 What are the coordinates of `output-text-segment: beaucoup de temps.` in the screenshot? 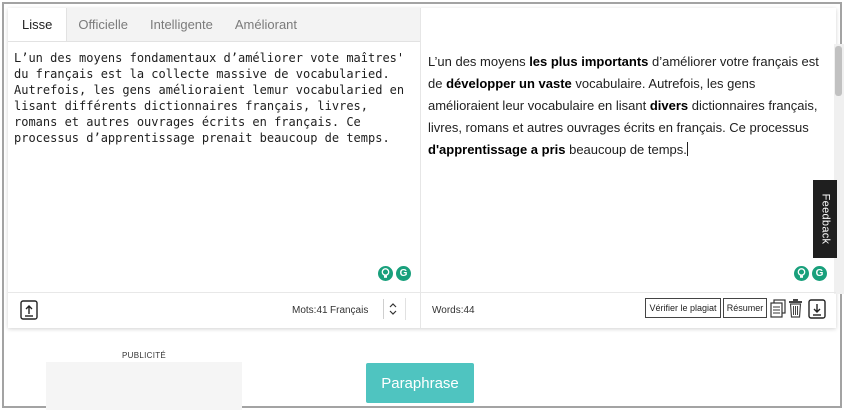 It's located at (626, 149).